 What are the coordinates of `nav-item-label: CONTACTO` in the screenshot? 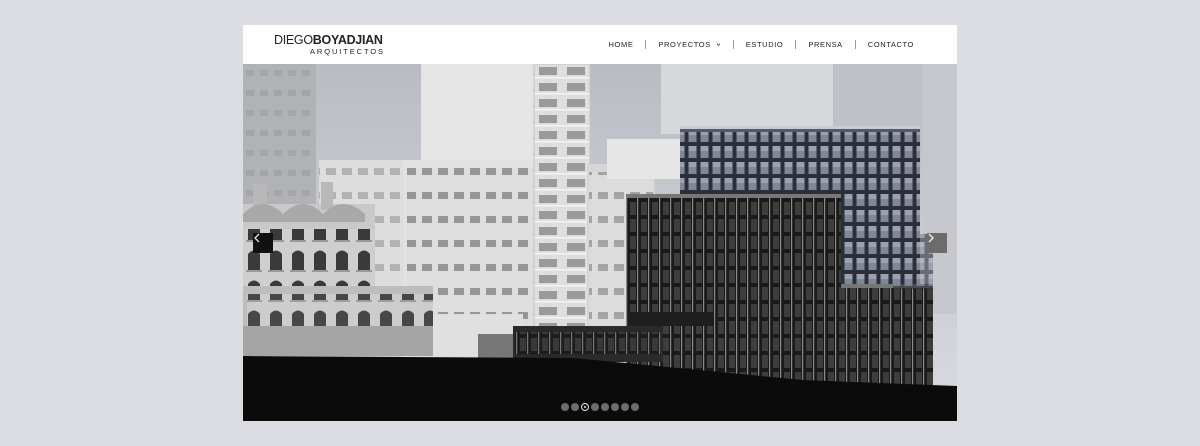 It's located at (890, 44).